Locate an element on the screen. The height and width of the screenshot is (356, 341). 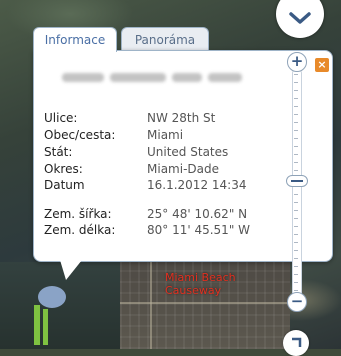
rotate-control is located at coordinates (296, 343).